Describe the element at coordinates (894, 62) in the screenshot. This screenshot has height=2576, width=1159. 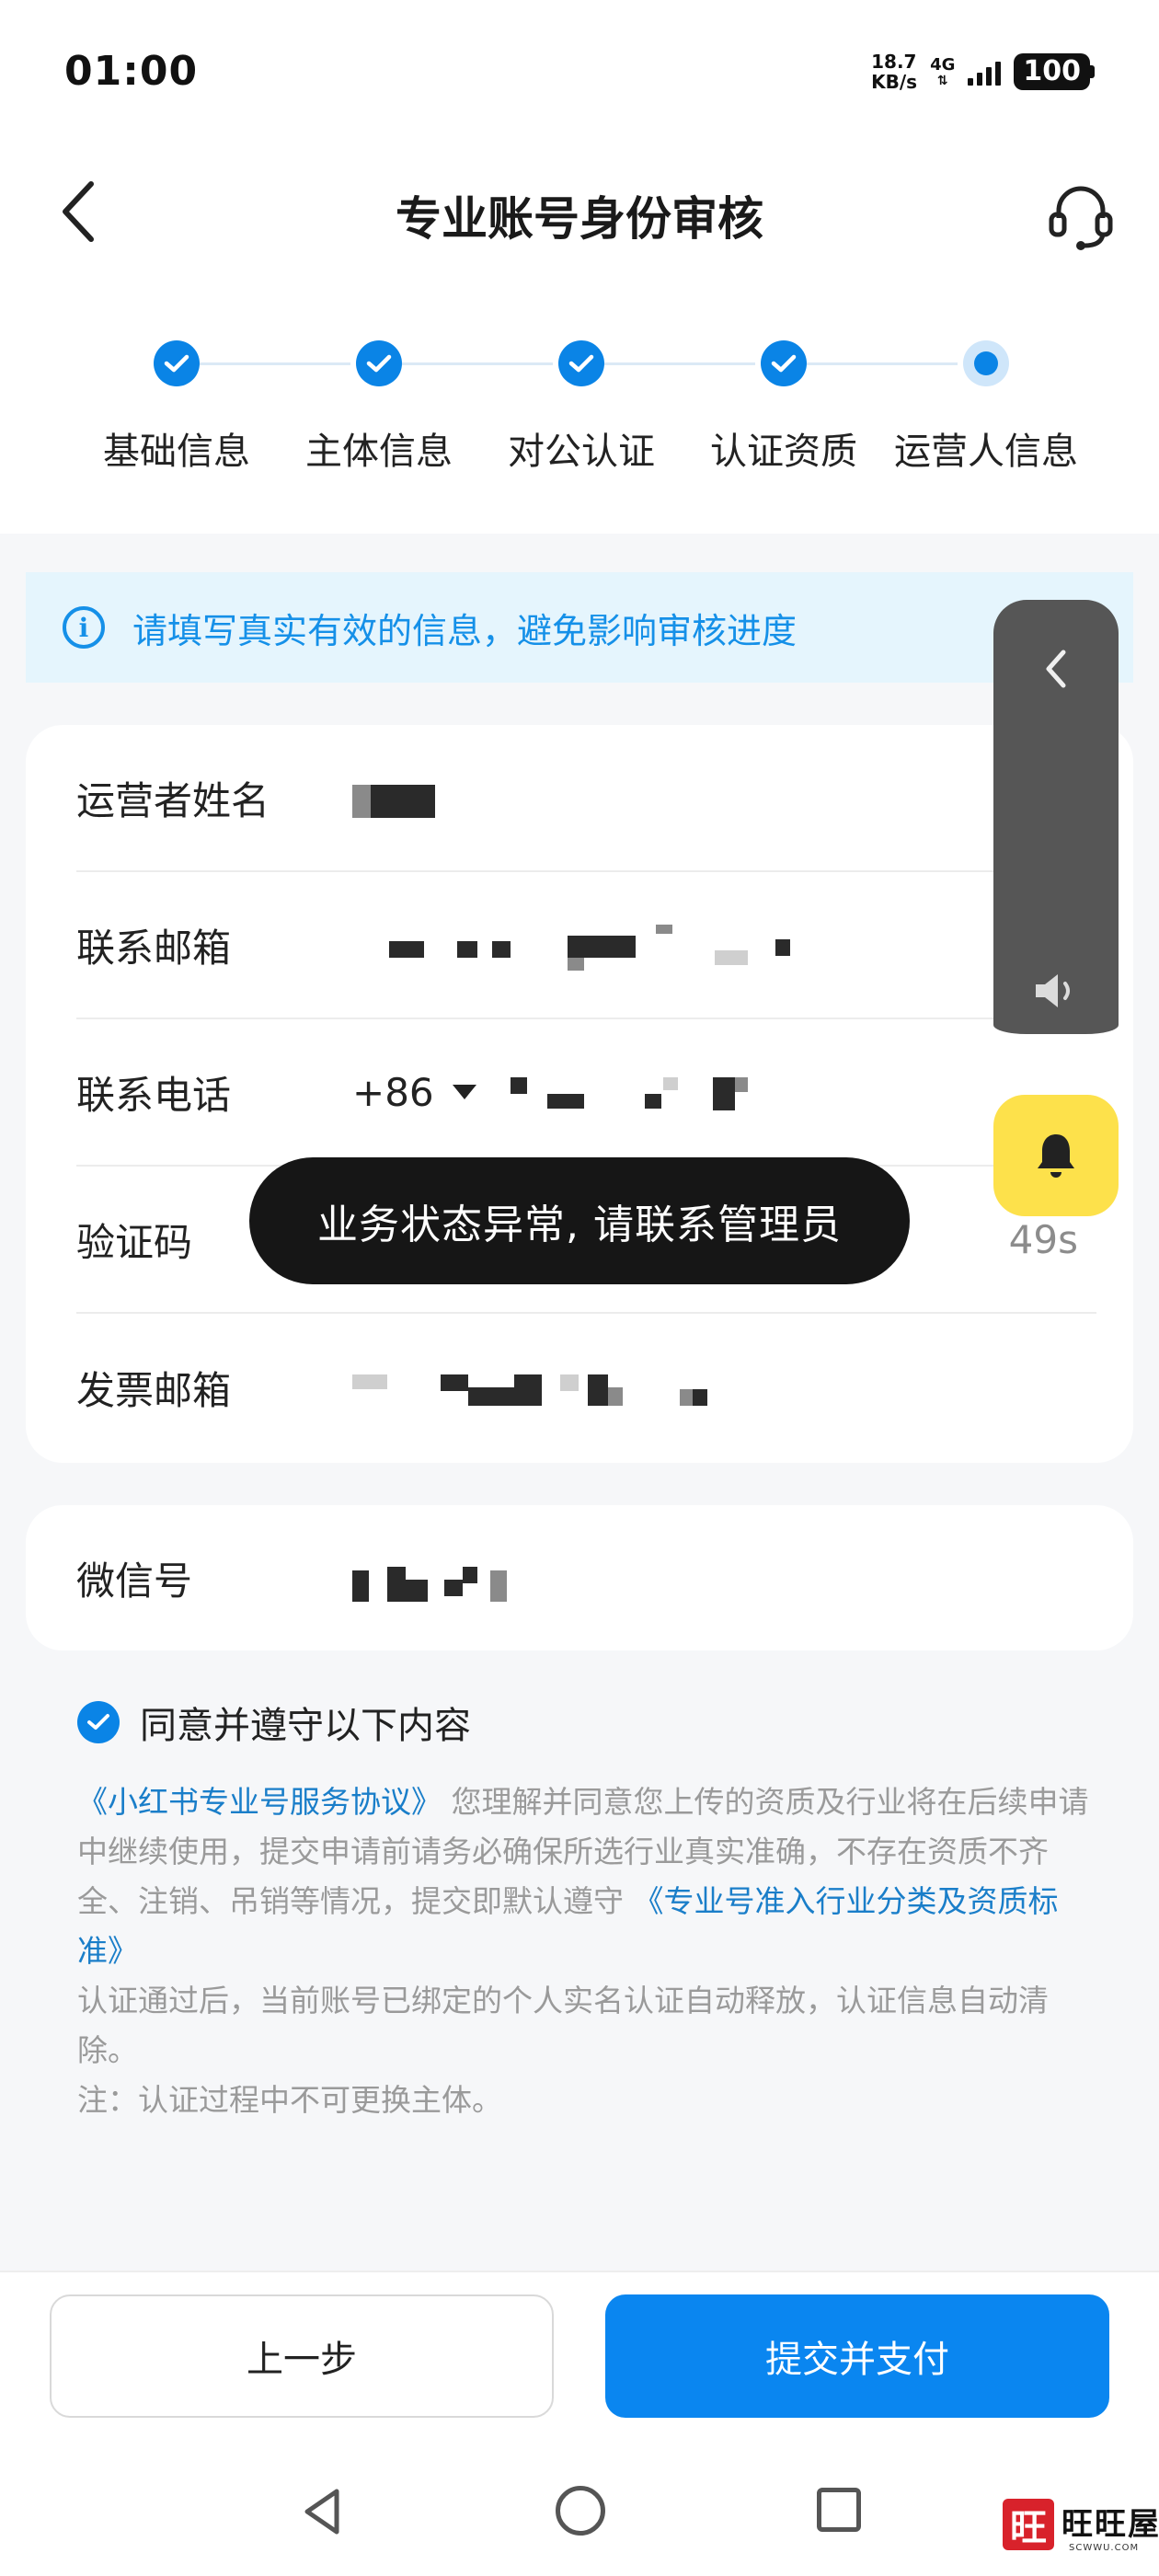
I see `network-speed-value: 18.7` at that location.